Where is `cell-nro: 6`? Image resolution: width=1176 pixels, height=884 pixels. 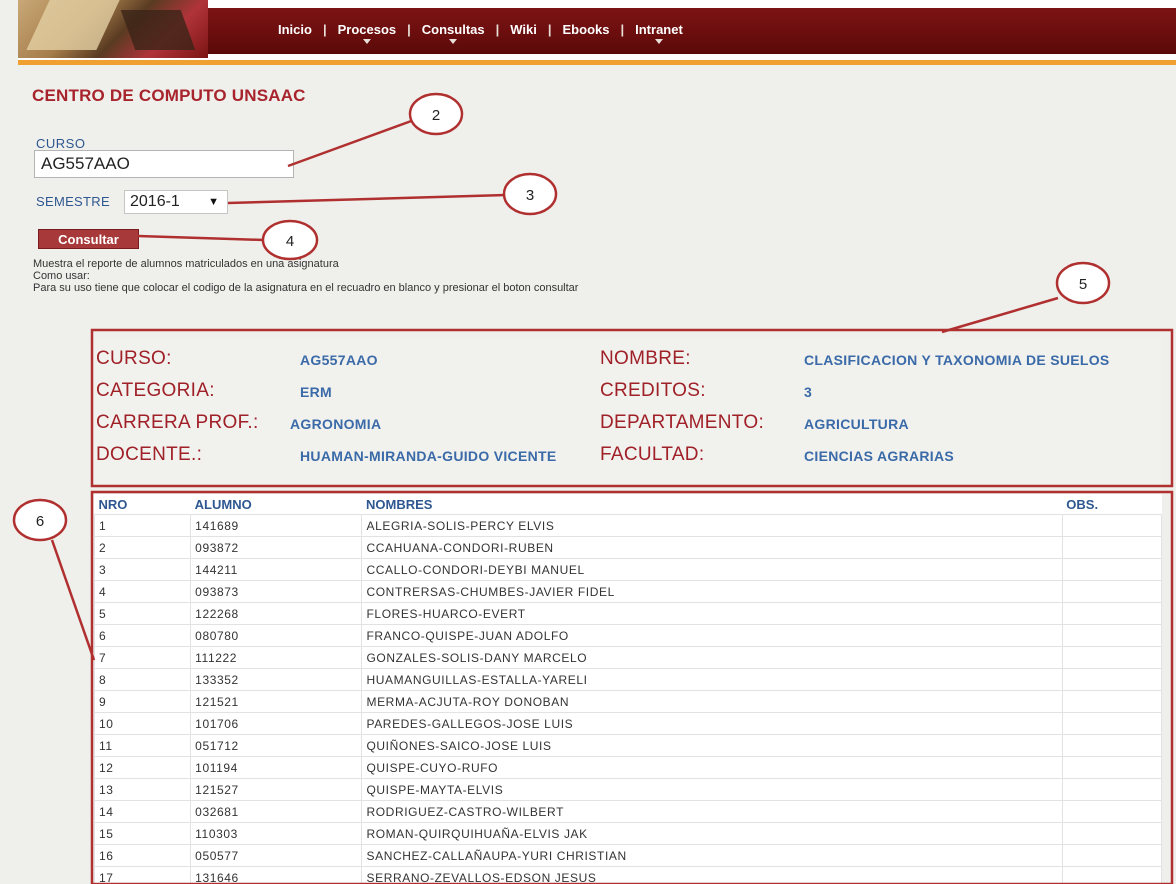 cell-nro: 6 is located at coordinates (143, 635).